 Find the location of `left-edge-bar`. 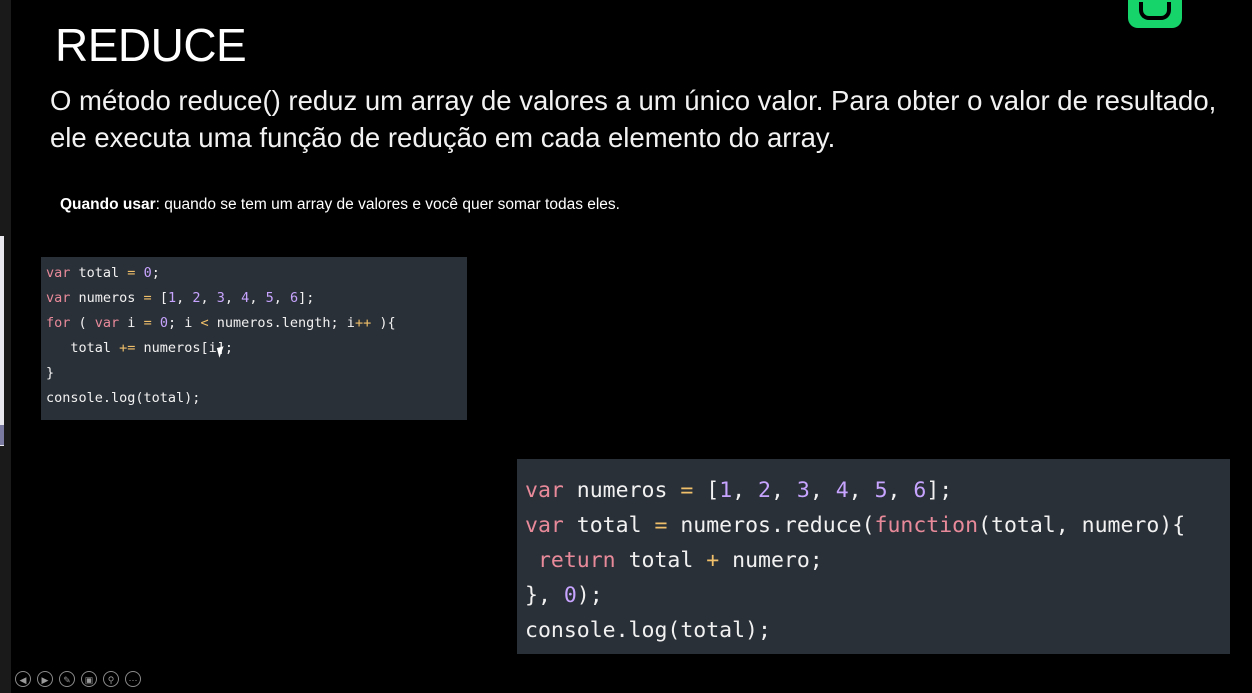

left-edge-bar is located at coordinates (2, 341).